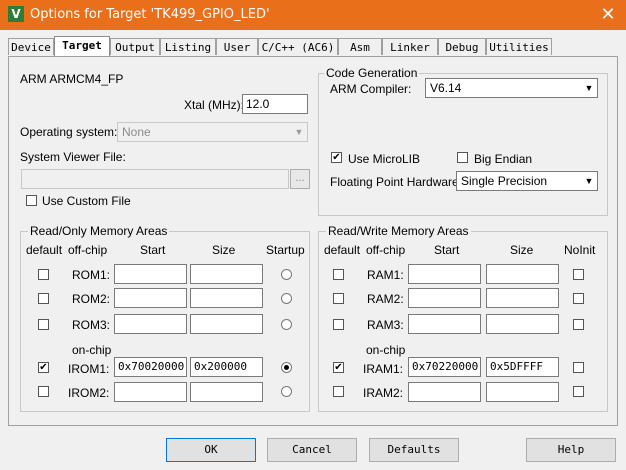 The width and height of the screenshot is (626, 470). Describe the element at coordinates (44, 250) in the screenshot. I see `rom-header-default: default` at that location.